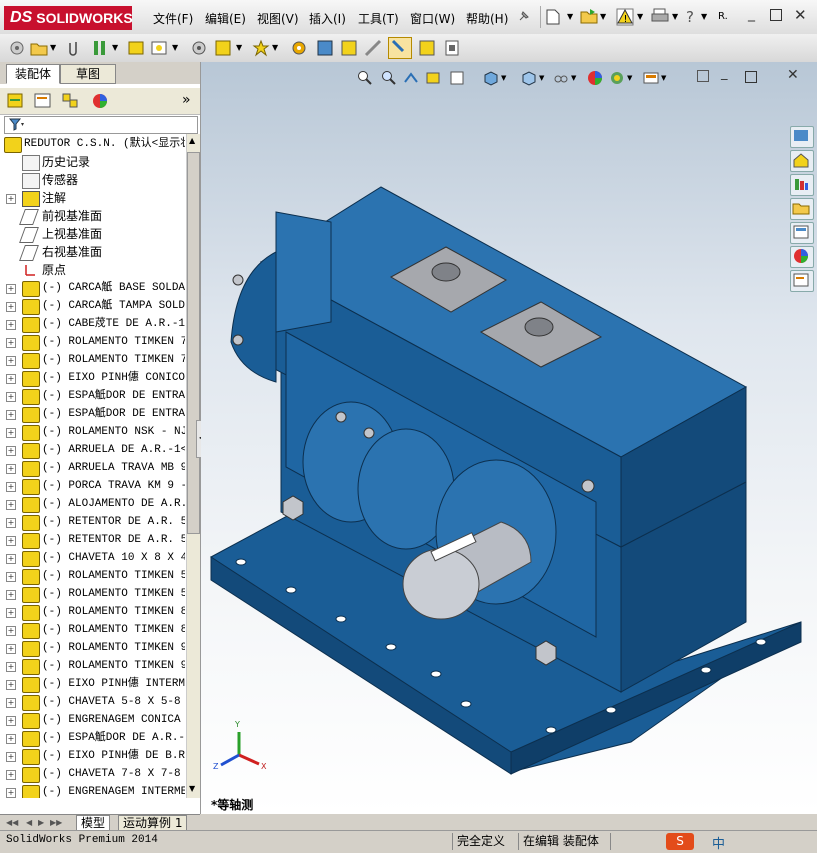 The height and width of the screenshot is (853, 817). I want to click on close-icon: ✕, so click(800, 15).